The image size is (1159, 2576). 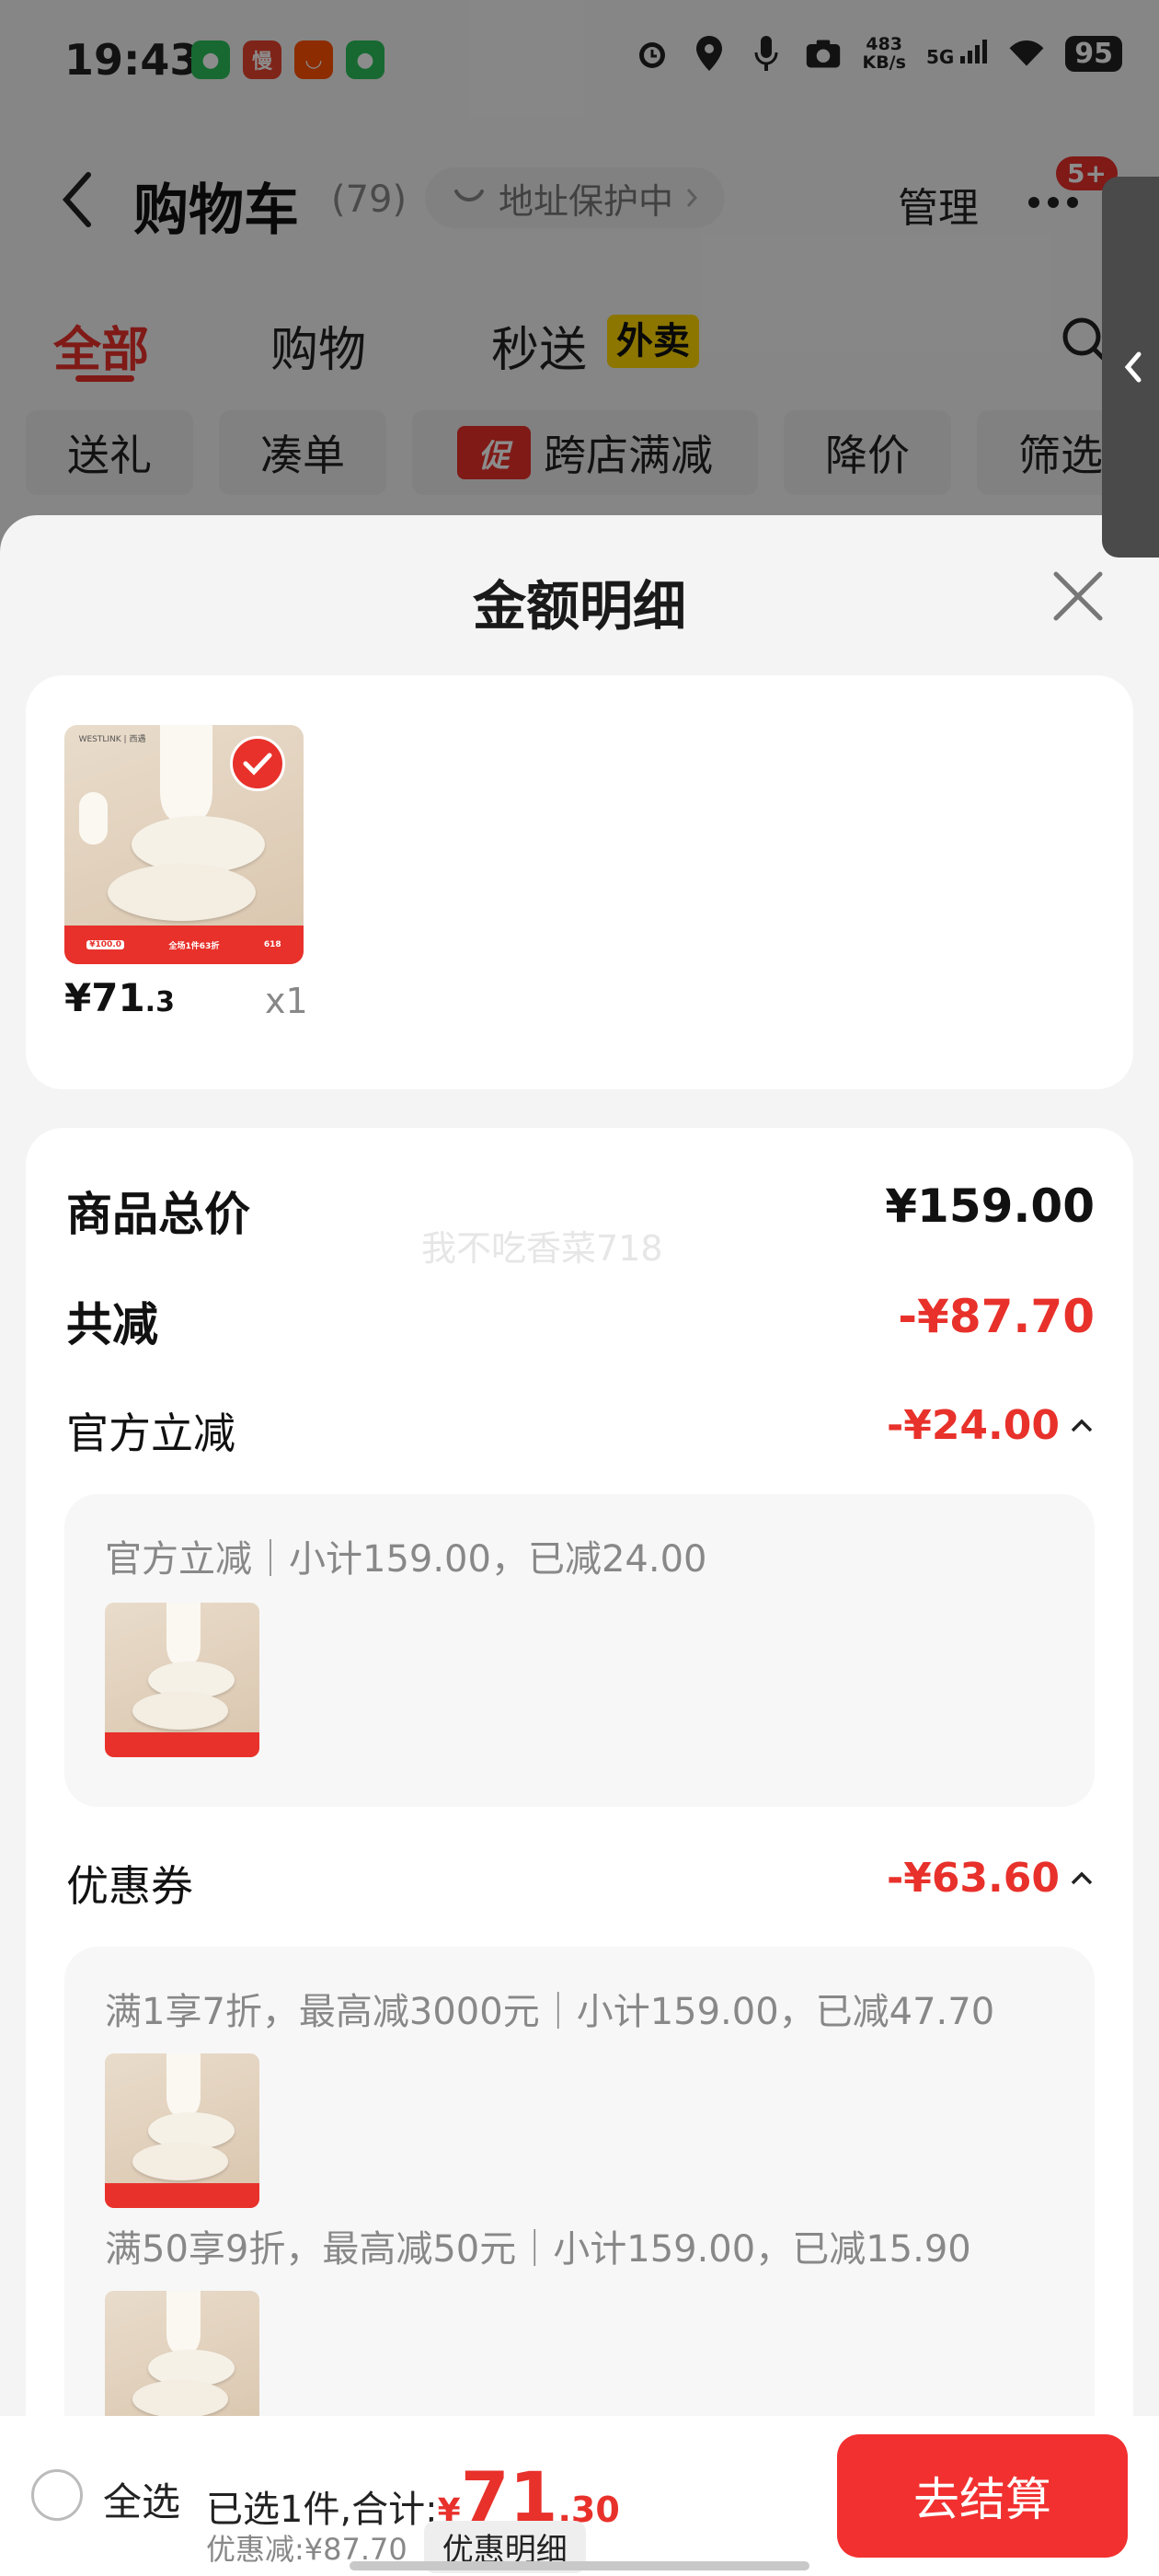 I want to click on product-price-dec: .3, so click(x=159, y=1002).